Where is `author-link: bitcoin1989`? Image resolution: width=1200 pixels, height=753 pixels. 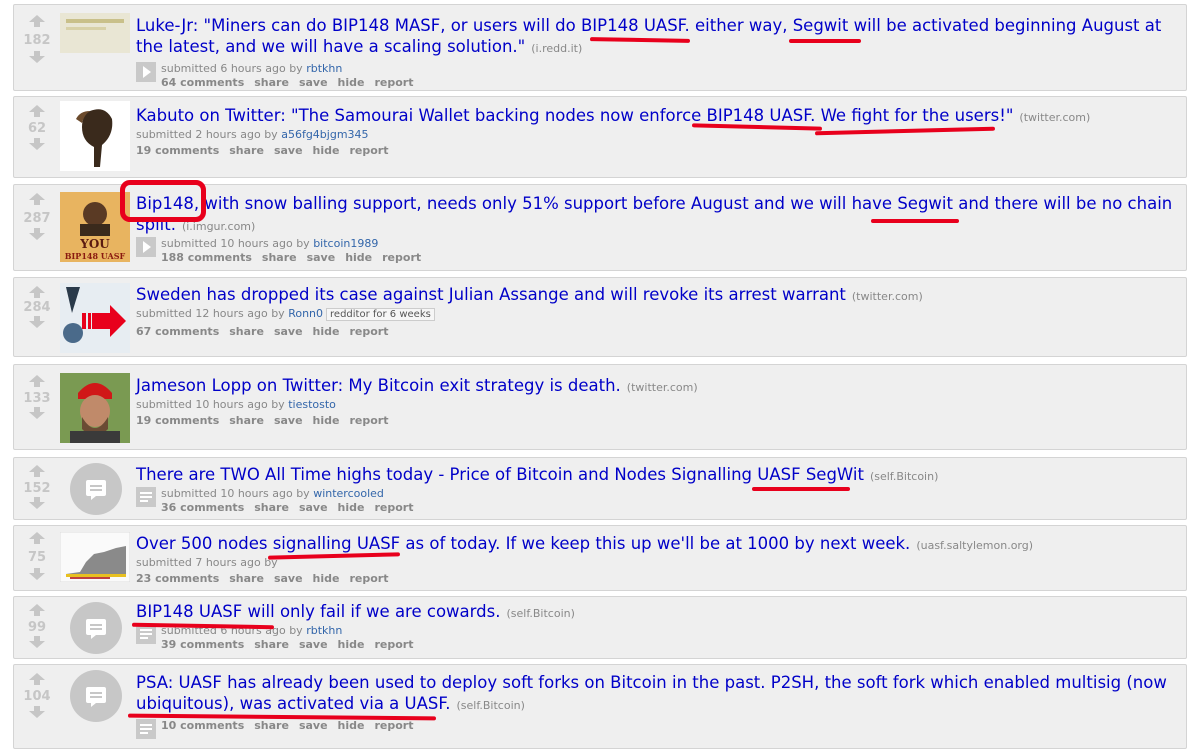
author-link: bitcoin1989 is located at coordinates (345, 243).